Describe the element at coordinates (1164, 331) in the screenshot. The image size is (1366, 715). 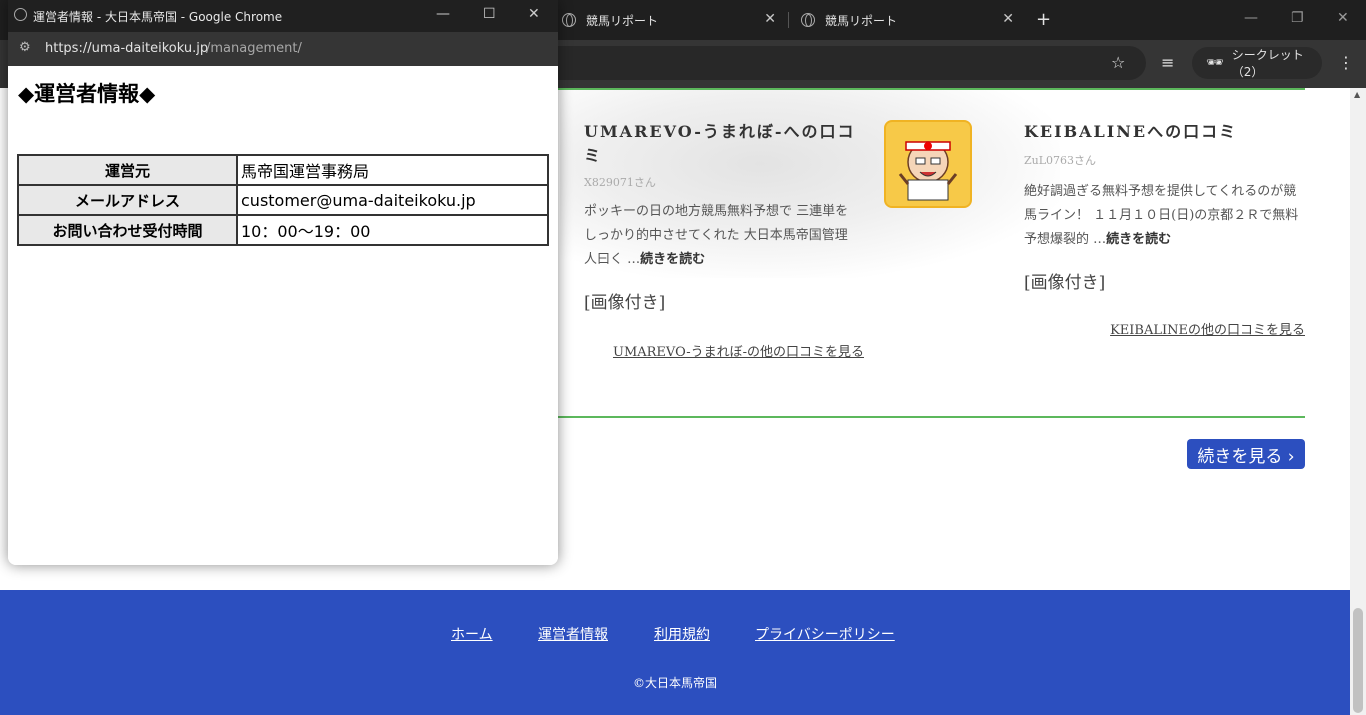
I see `other-reviews-link: KEIBALINEの他の口コミを見る` at that location.